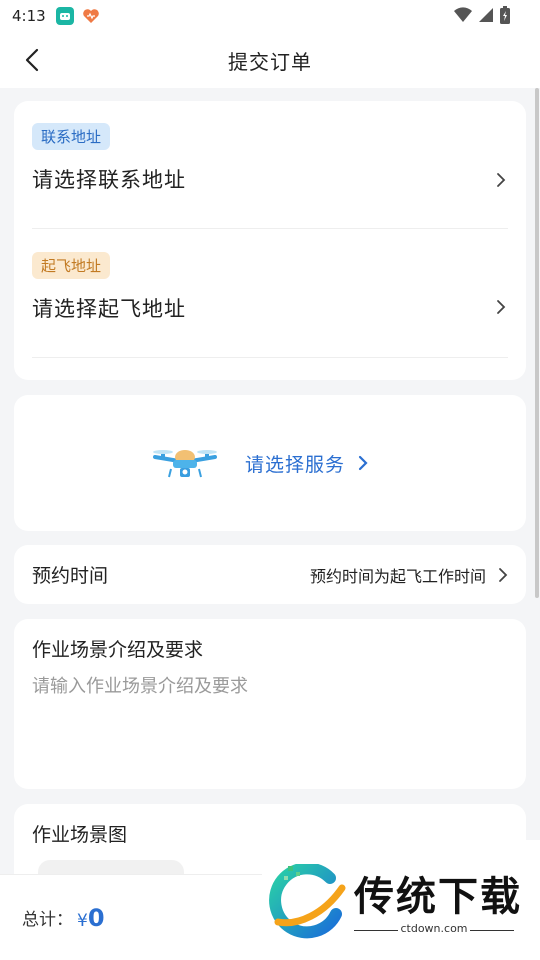 The image size is (540, 960). What do you see at coordinates (294, 464) in the screenshot?
I see `select-service-label: 请选择服务` at bounding box center [294, 464].